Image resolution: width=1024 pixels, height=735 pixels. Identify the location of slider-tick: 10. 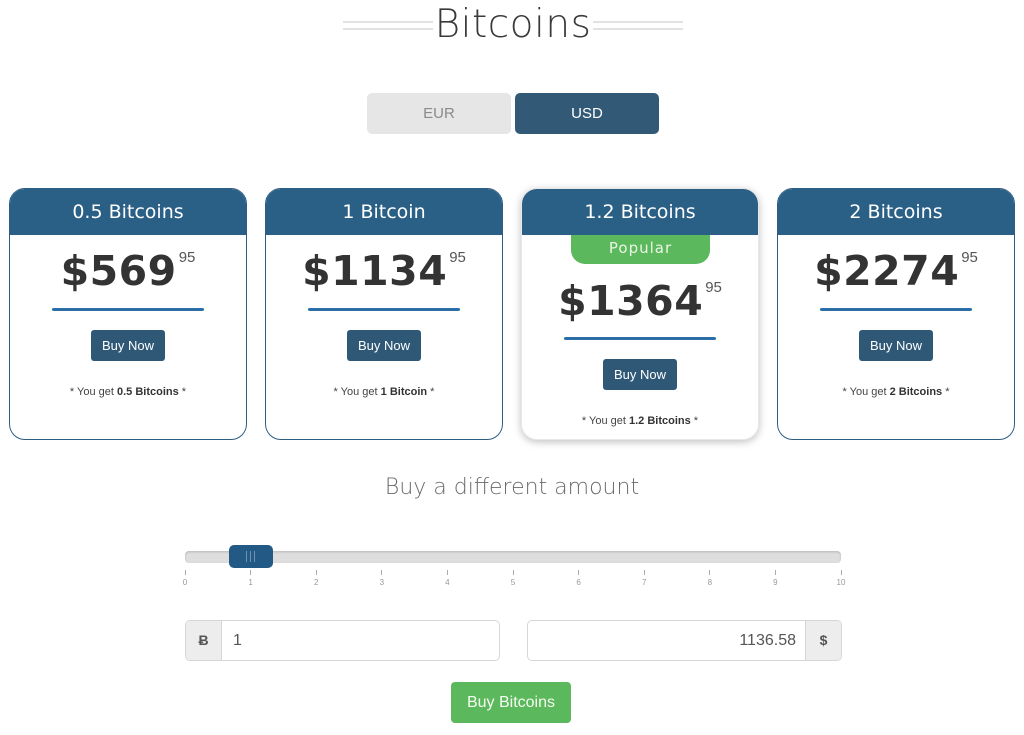
(841, 578).